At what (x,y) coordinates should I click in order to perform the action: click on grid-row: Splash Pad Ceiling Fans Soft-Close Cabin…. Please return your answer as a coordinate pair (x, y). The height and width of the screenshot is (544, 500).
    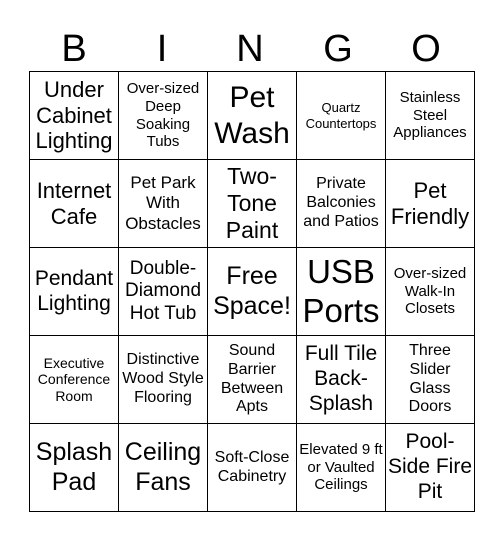
    Looking at the image, I should click on (252, 467).